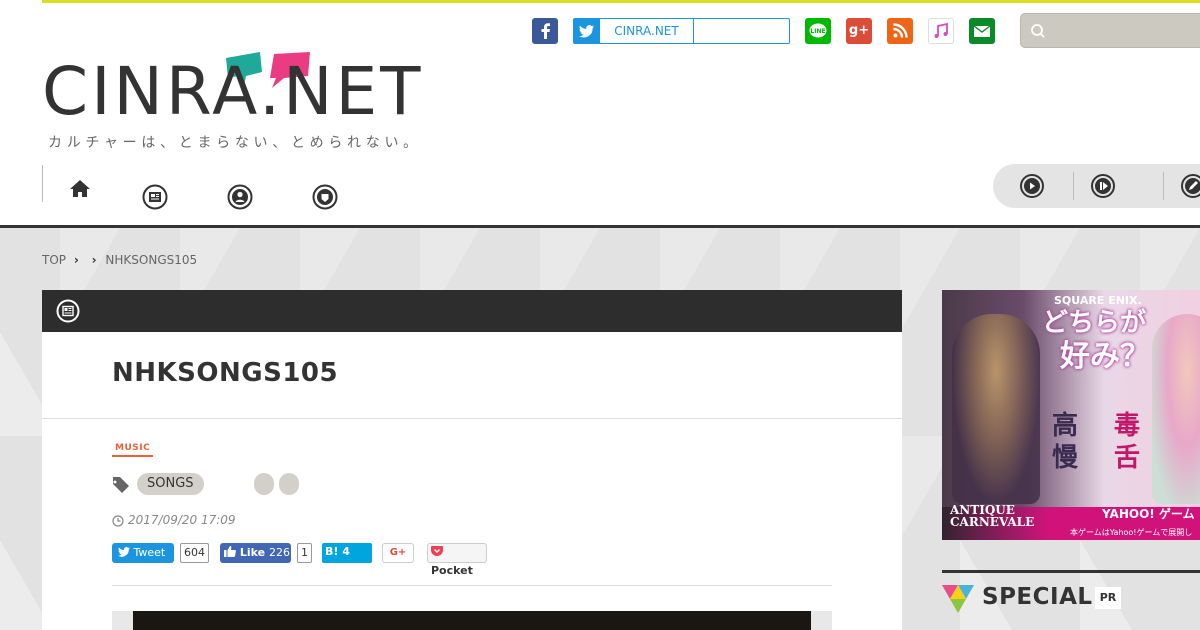 Image resolution: width=1200 pixels, height=630 pixels. What do you see at coordinates (1037, 597) in the screenshot?
I see `special-heading: SPECIAL` at bounding box center [1037, 597].